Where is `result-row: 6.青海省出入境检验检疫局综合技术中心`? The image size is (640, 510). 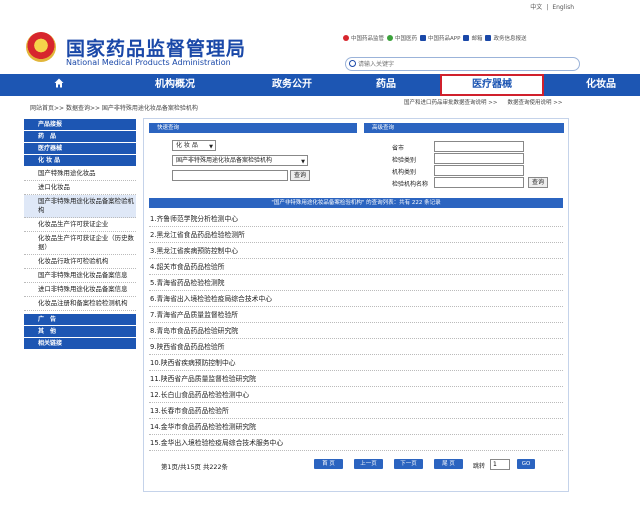 result-row: 6.青海省出入境检验检疫局综合技术中心 is located at coordinates (356, 299).